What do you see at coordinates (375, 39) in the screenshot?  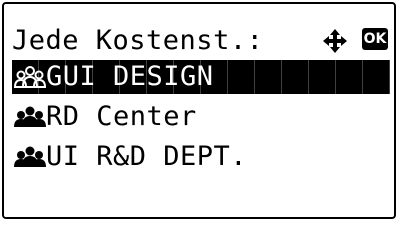 I see `ok-button: OK` at bounding box center [375, 39].